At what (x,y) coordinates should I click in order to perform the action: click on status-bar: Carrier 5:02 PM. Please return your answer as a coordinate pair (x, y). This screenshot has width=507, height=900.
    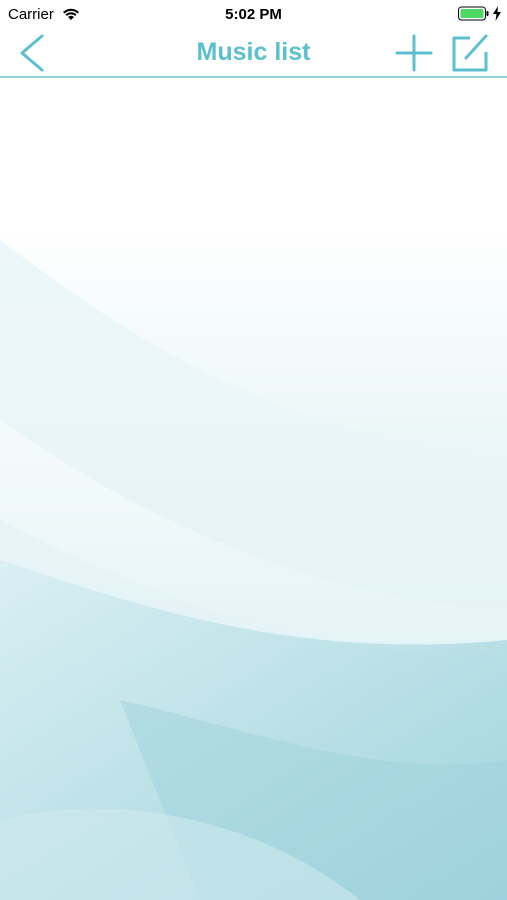
    Looking at the image, I should click on (253, 14).